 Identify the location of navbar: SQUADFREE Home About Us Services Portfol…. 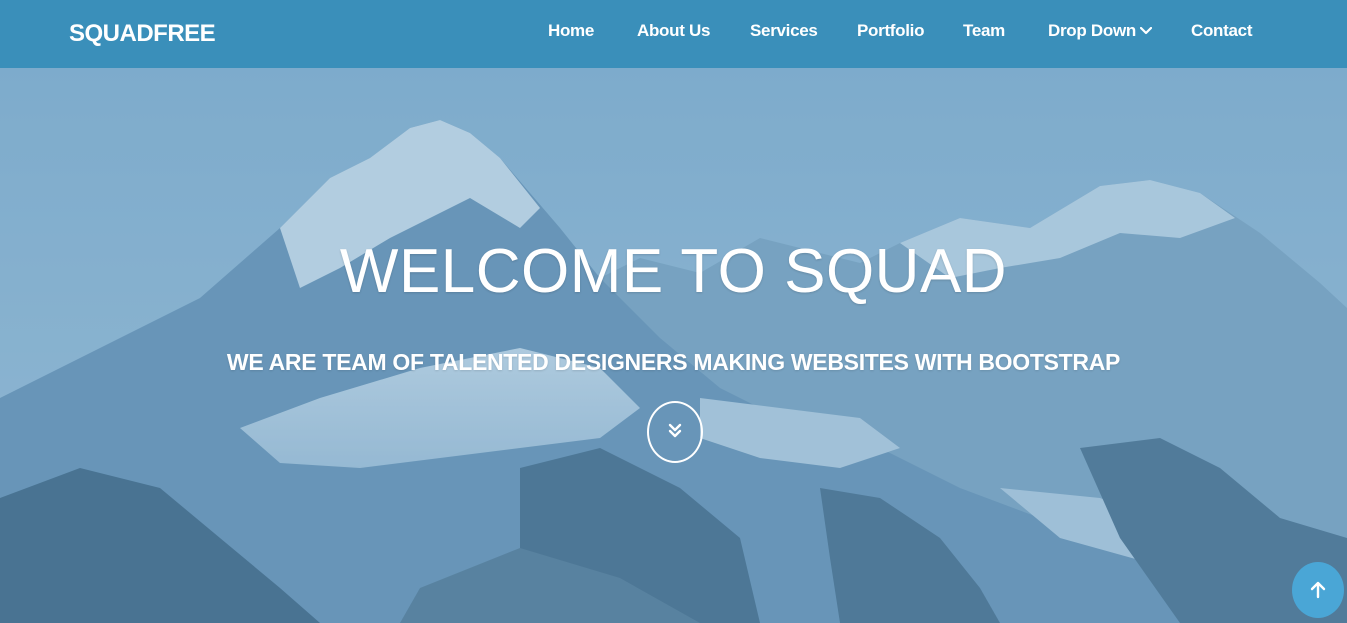
(673, 34).